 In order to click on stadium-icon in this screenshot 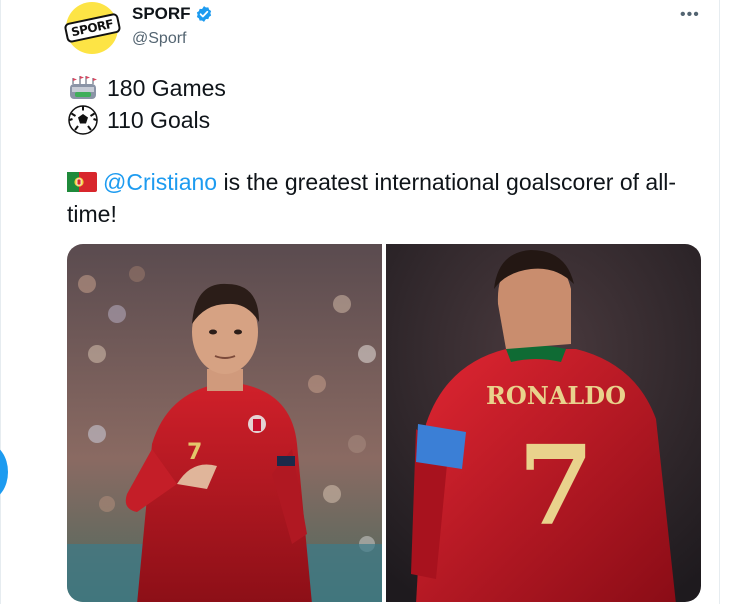, I will do `click(83, 87)`.